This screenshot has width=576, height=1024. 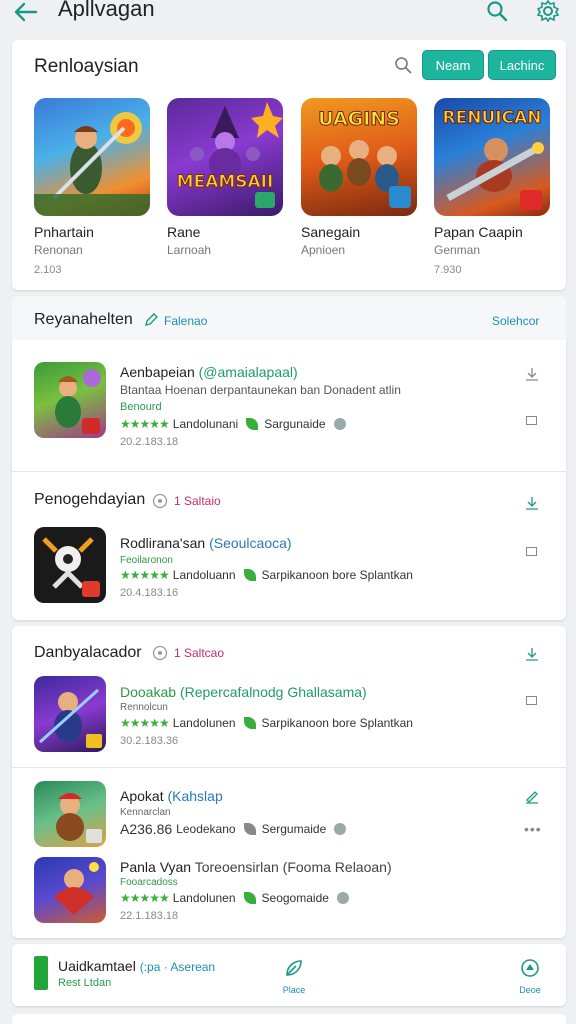 I want to click on section-tag: 1 Saltaio, so click(x=197, y=501).